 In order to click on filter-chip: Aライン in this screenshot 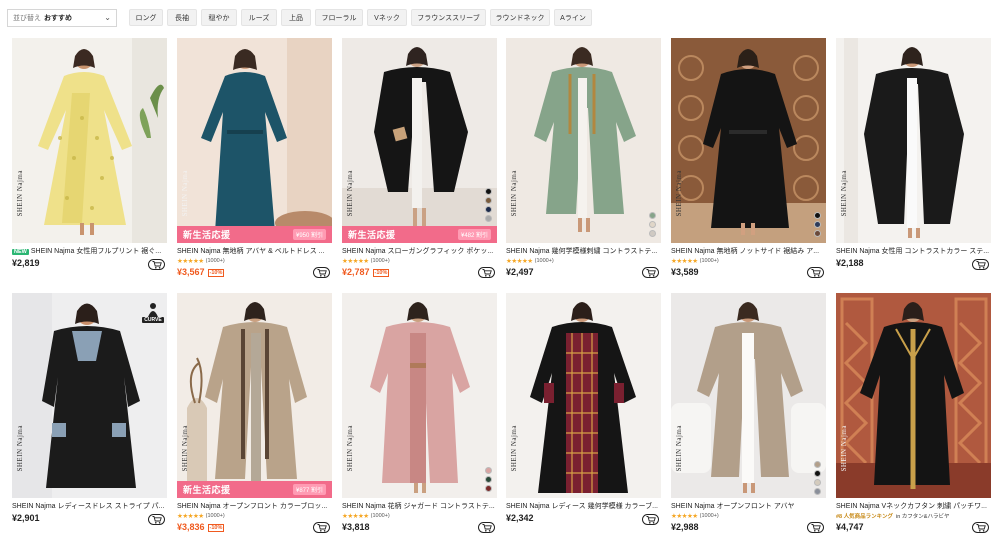, I will do `click(573, 17)`.